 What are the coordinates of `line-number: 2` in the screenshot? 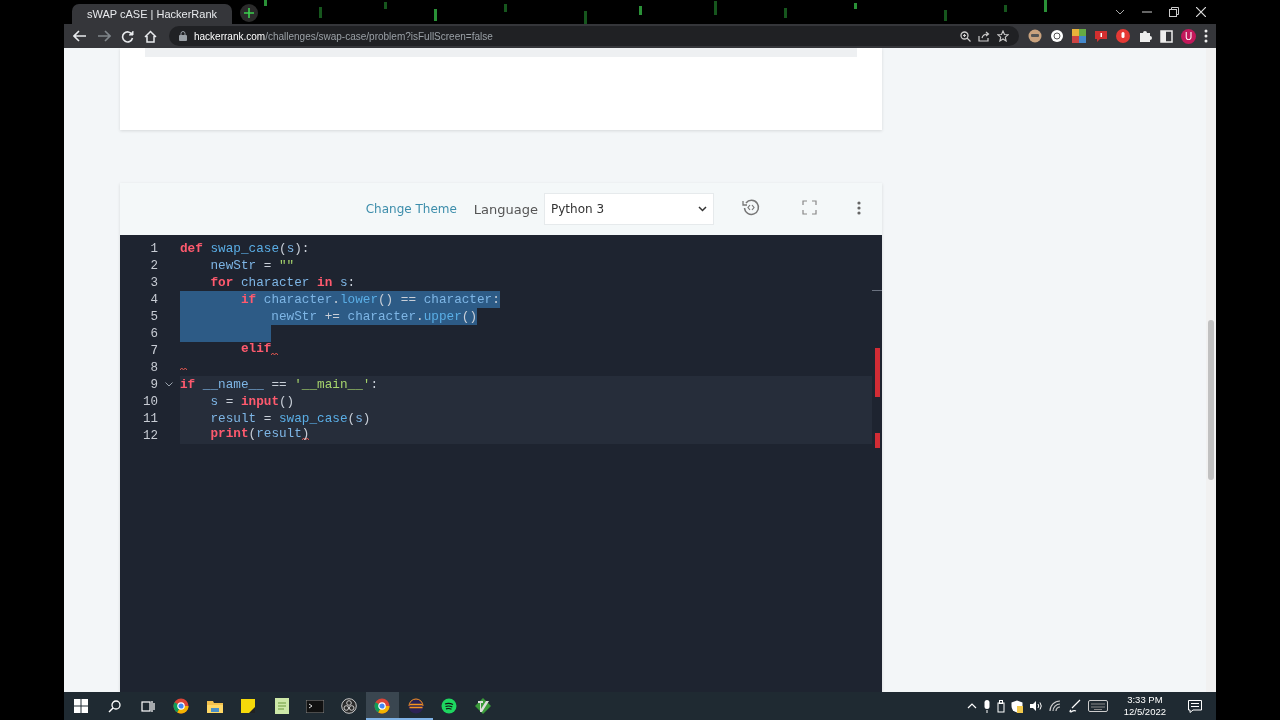 It's located at (153, 265).